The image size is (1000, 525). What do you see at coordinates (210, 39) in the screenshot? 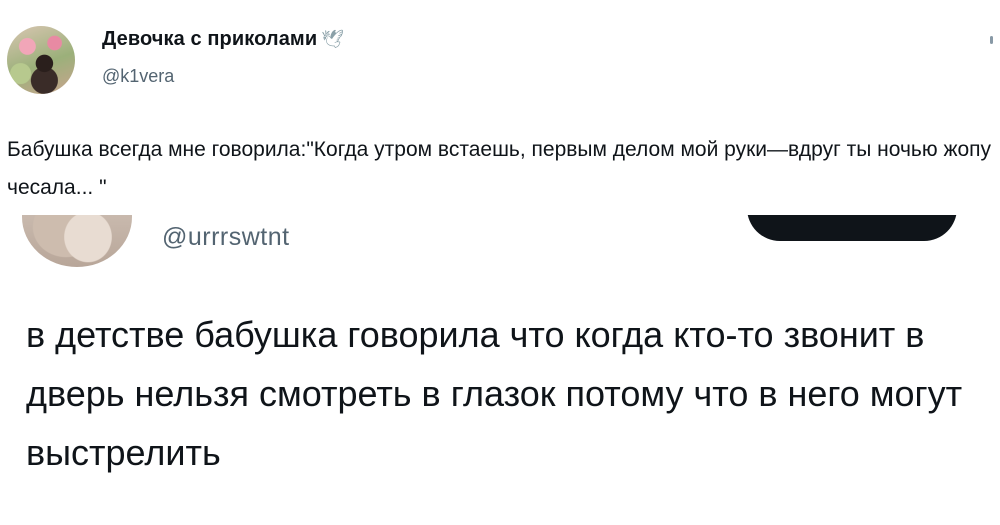
I see `display-name-text: Девочка с приколами` at bounding box center [210, 39].